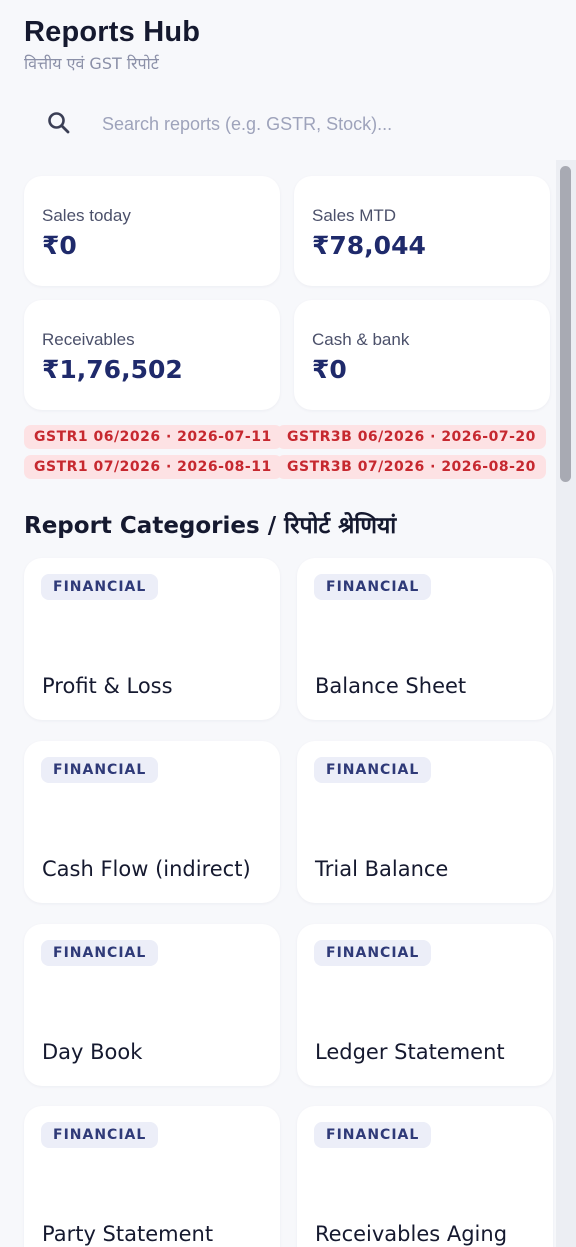  What do you see at coordinates (425, 1005) in the screenshot?
I see `report-card-ledger-statement: FINANCIAL Ledger Statement` at bounding box center [425, 1005].